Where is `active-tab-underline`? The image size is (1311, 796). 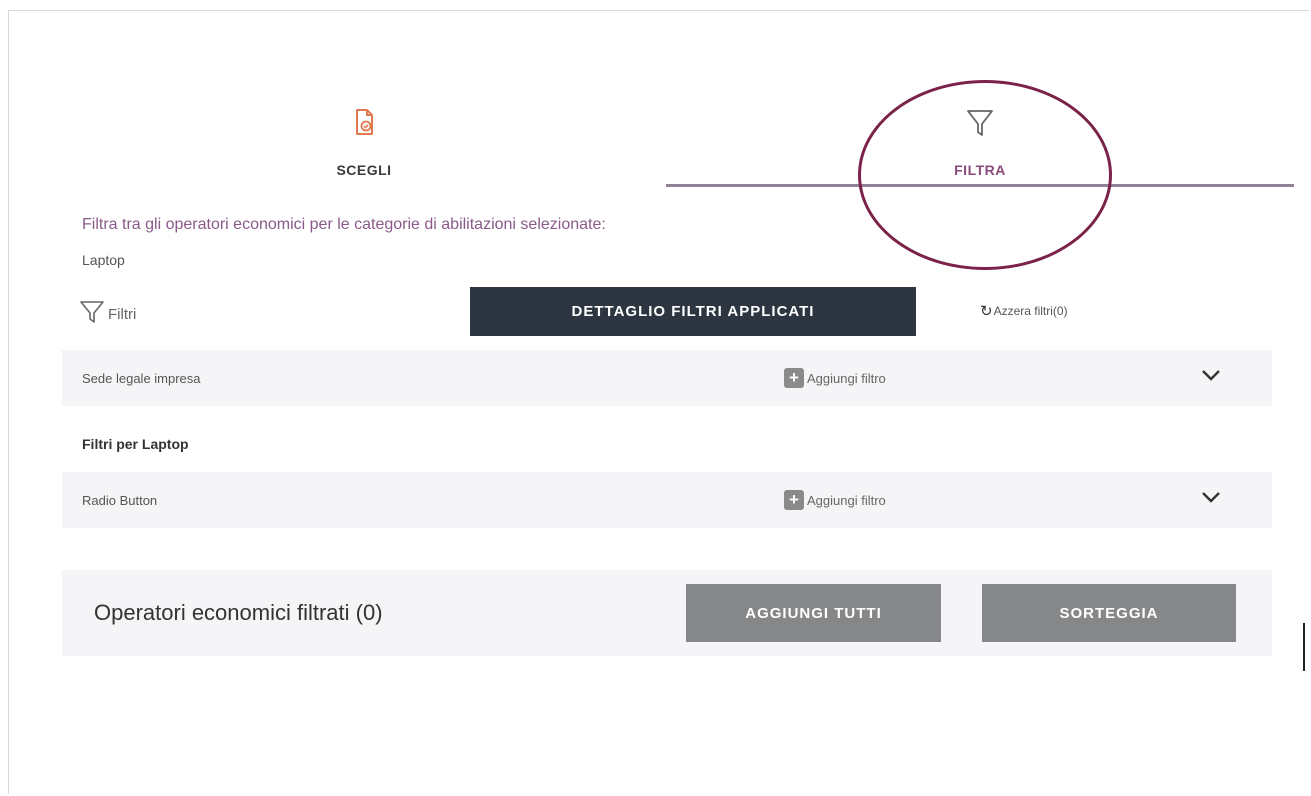 active-tab-underline is located at coordinates (980, 185).